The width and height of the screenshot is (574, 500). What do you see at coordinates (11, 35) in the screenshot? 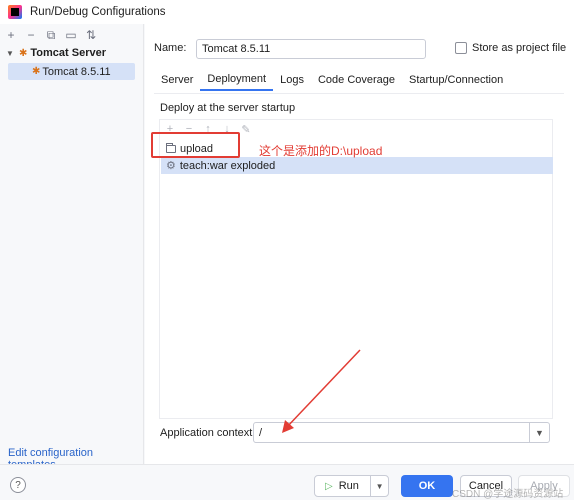
I see `add-icon: +` at bounding box center [11, 35].